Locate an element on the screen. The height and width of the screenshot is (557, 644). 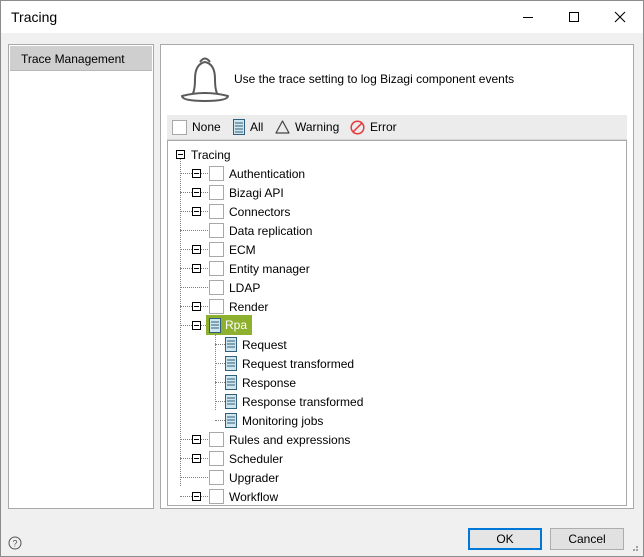
tree-node-label: Entity manager is located at coordinates (269, 268).